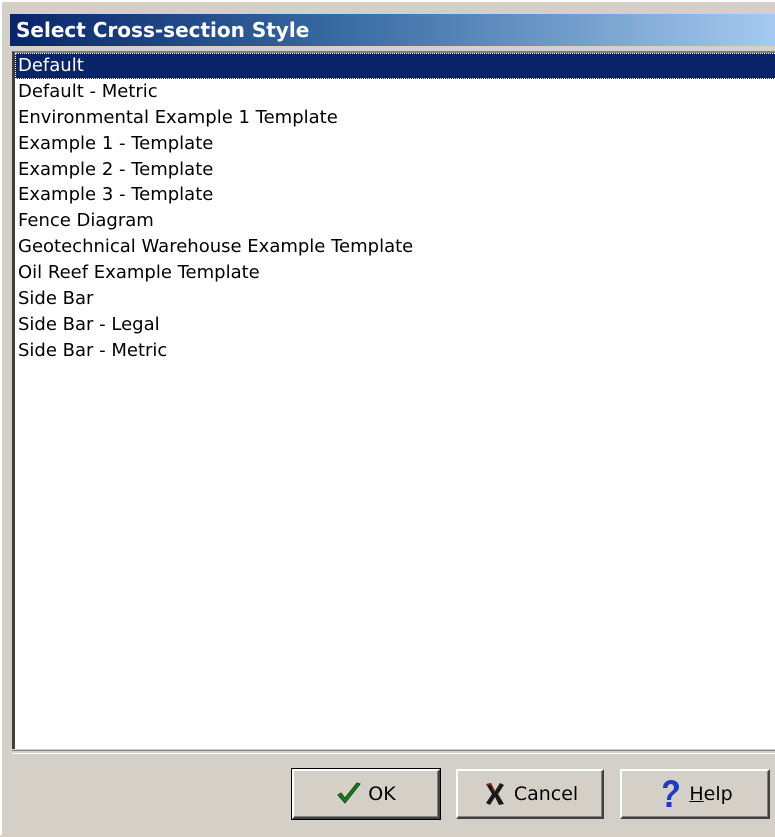 The height and width of the screenshot is (837, 775). What do you see at coordinates (670, 794) in the screenshot?
I see `question-mark-icon` at bounding box center [670, 794].